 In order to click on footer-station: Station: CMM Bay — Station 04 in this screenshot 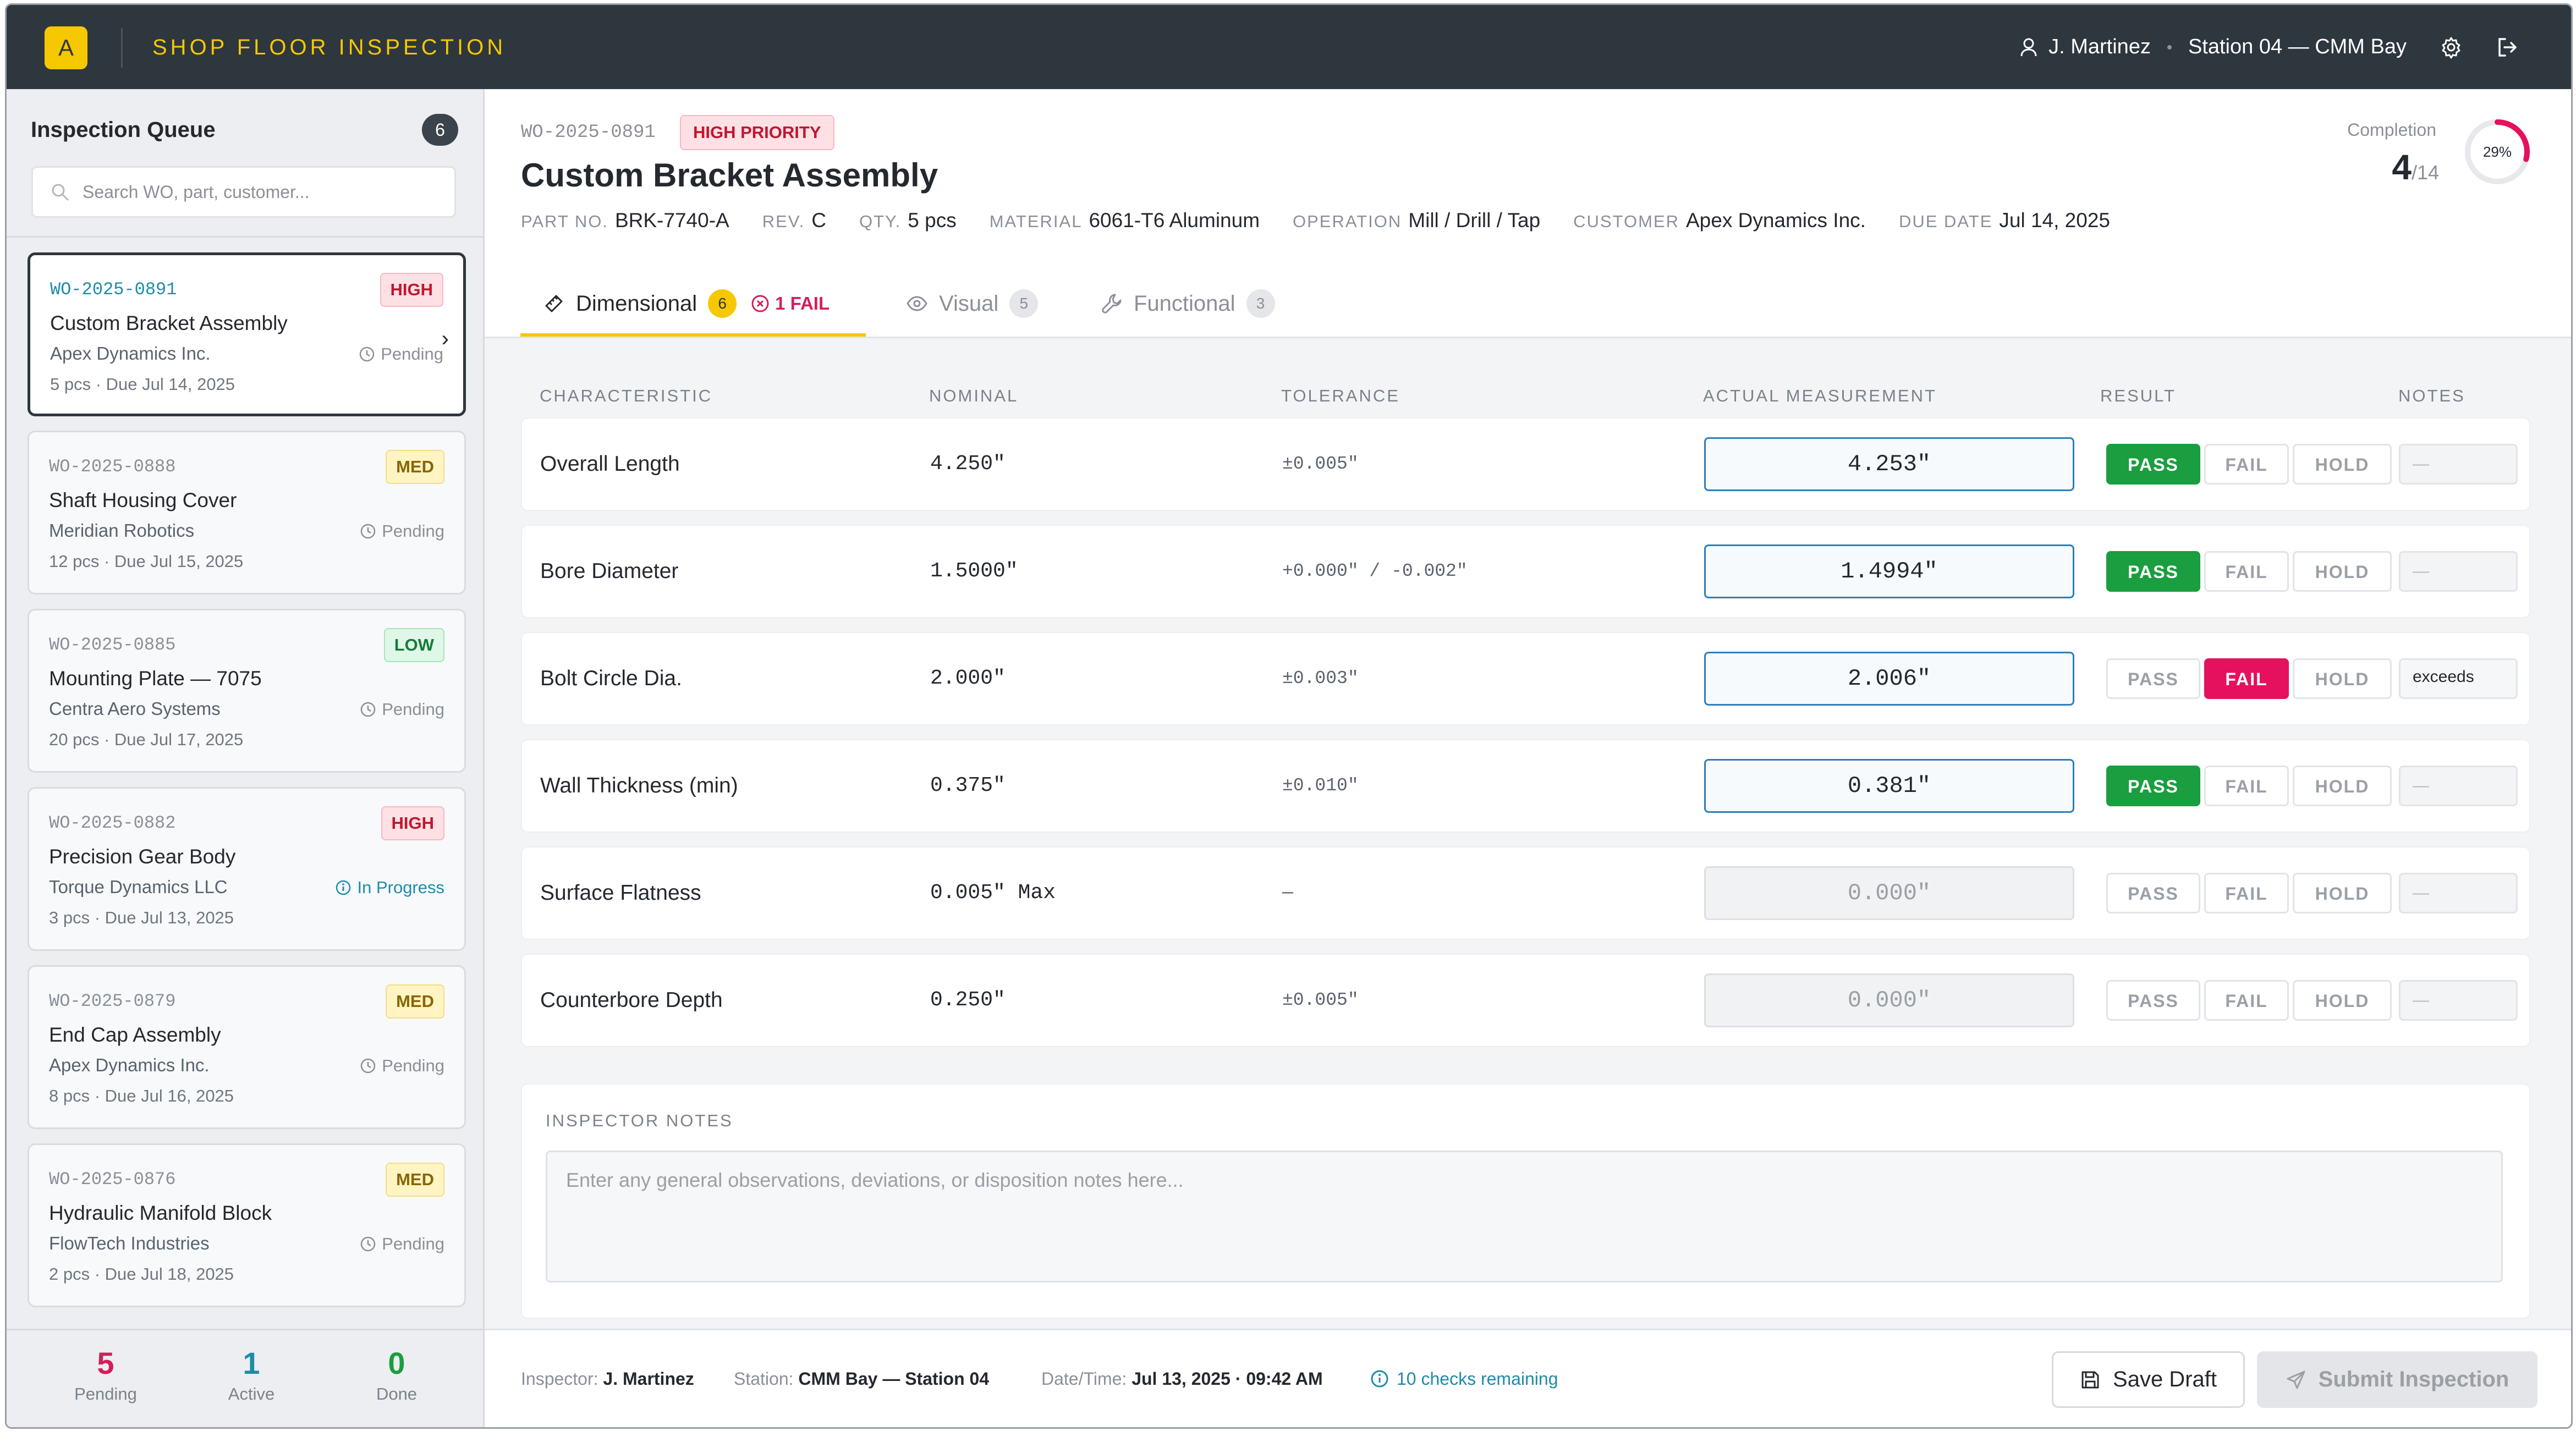, I will do `click(862, 1379)`.